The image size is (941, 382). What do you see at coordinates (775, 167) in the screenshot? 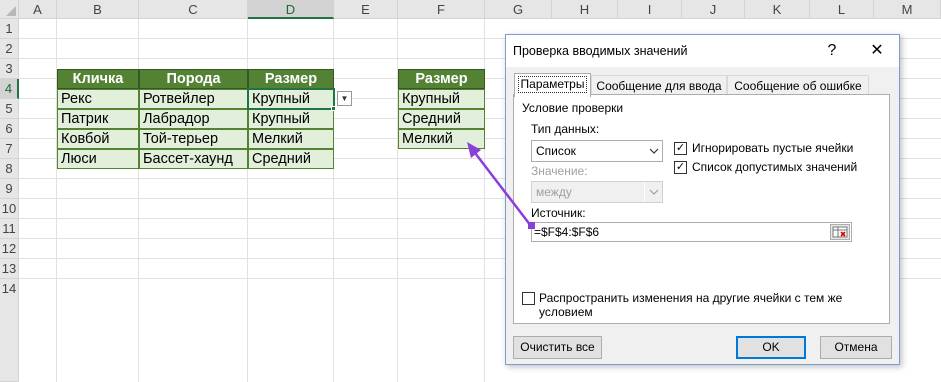
I see `in-cell-dropdown-label: Список допустимых значений` at bounding box center [775, 167].